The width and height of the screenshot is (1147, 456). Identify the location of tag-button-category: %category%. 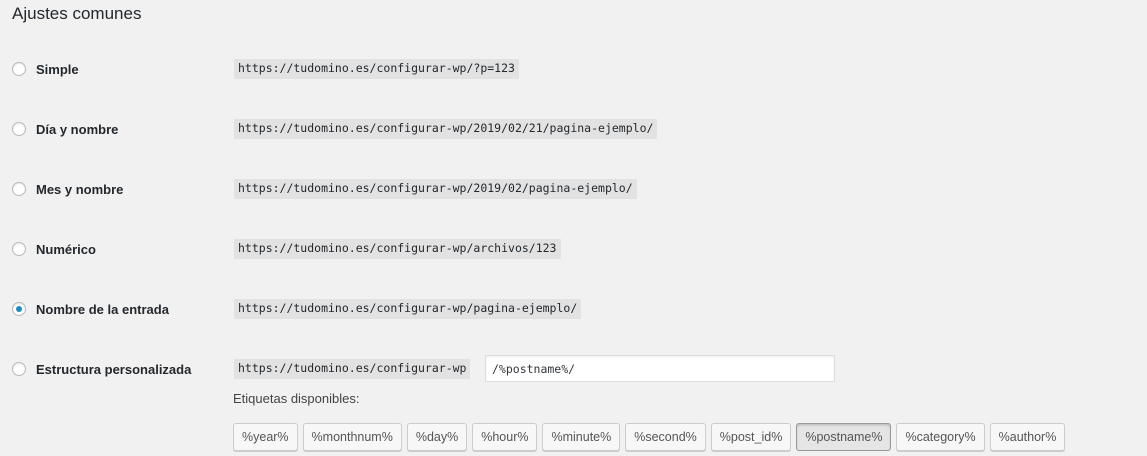
(940, 437).